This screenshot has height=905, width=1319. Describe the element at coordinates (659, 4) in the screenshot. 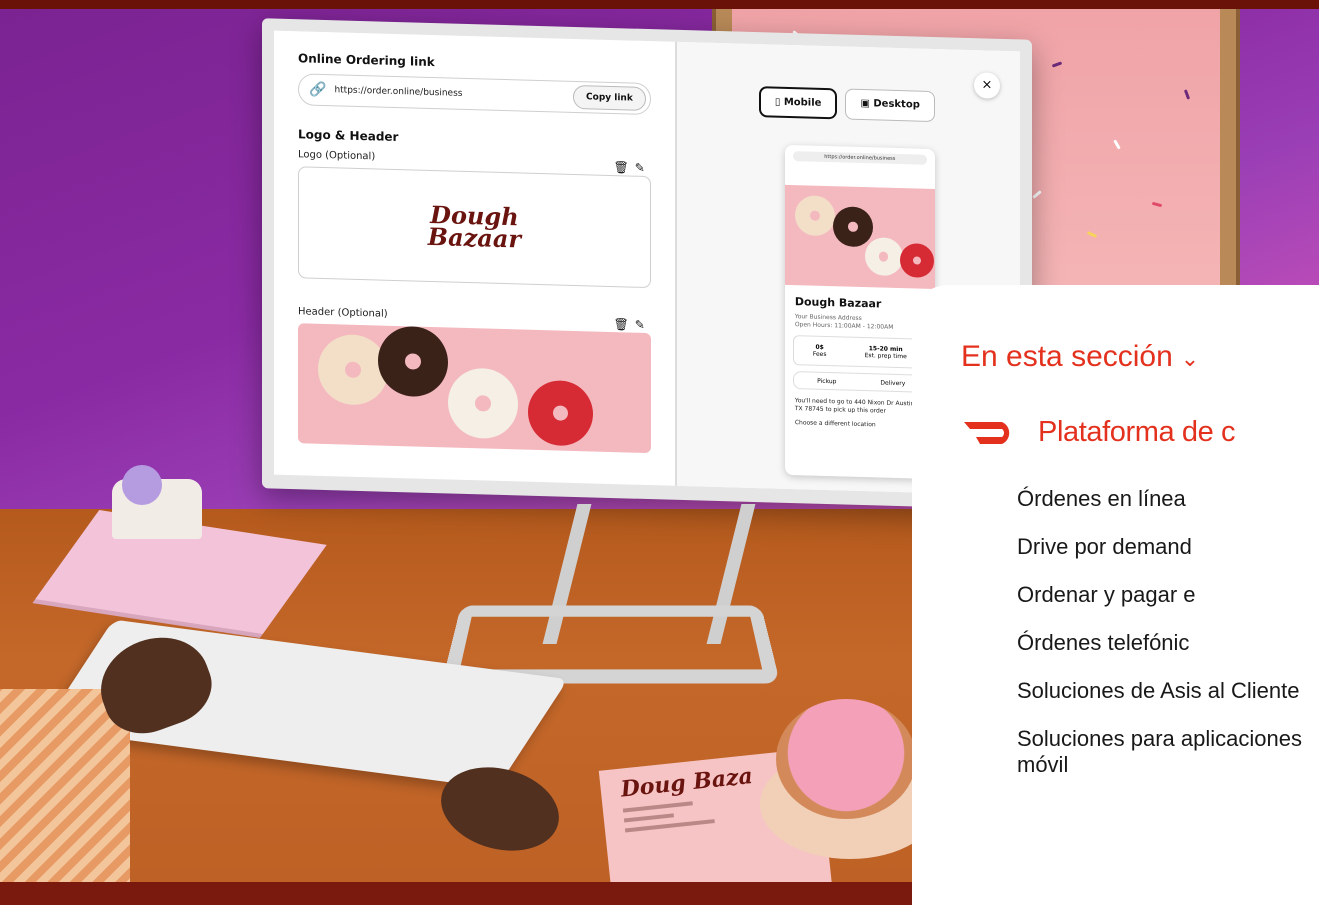

I see `top-bar` at that location.